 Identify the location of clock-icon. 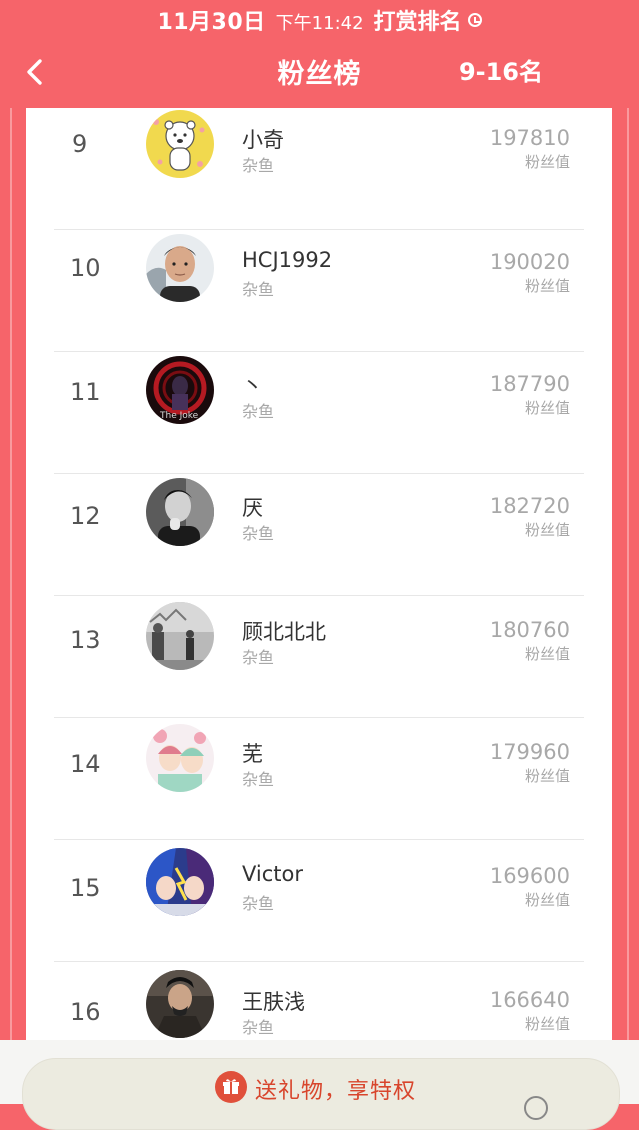
(474, 20).